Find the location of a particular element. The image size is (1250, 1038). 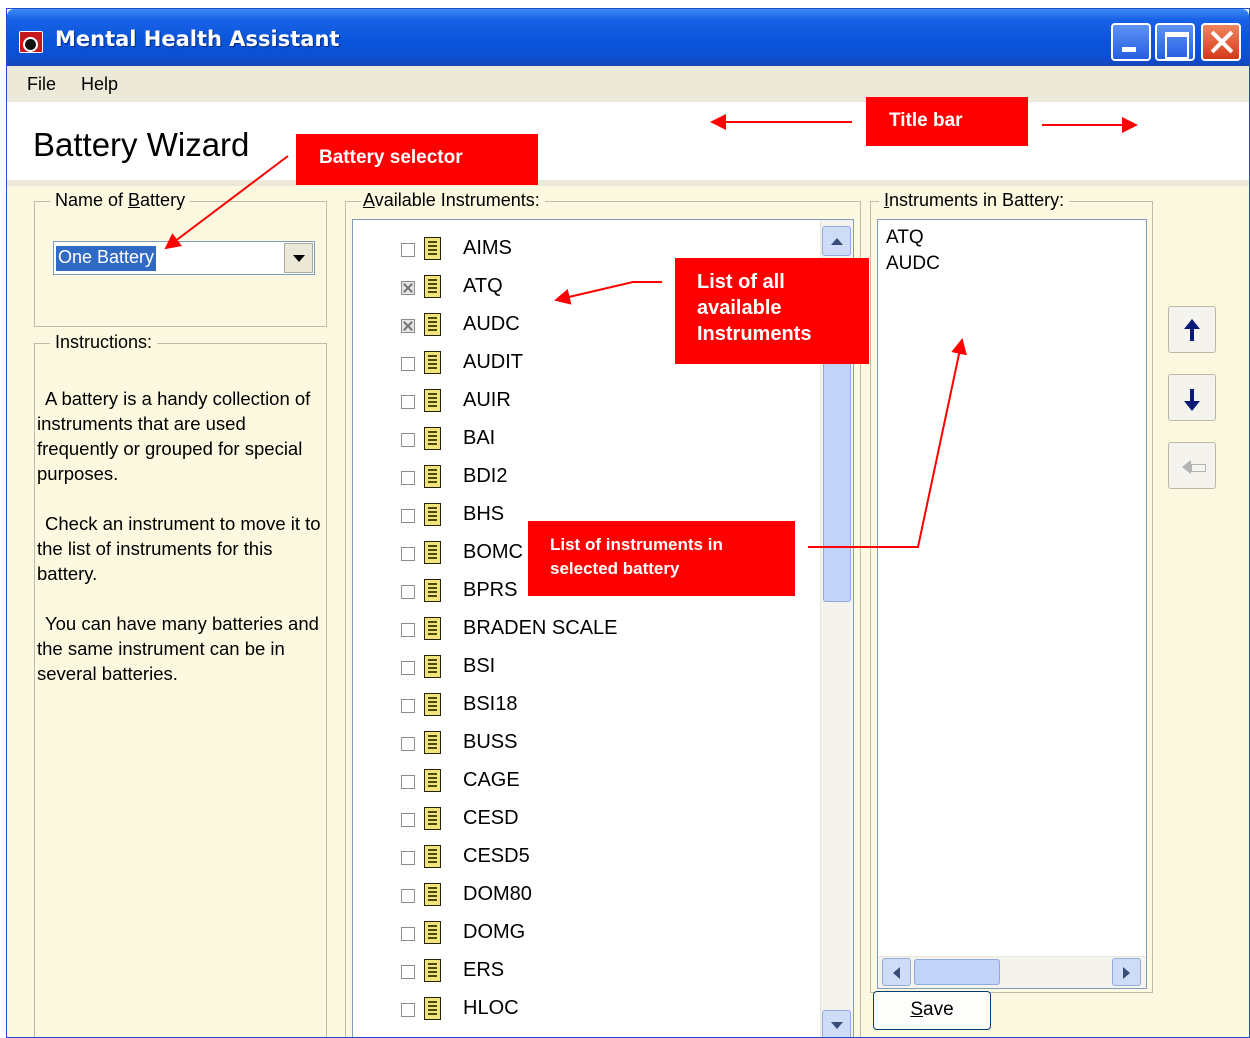

scroll-thumb is located at coordinates (957, 972).